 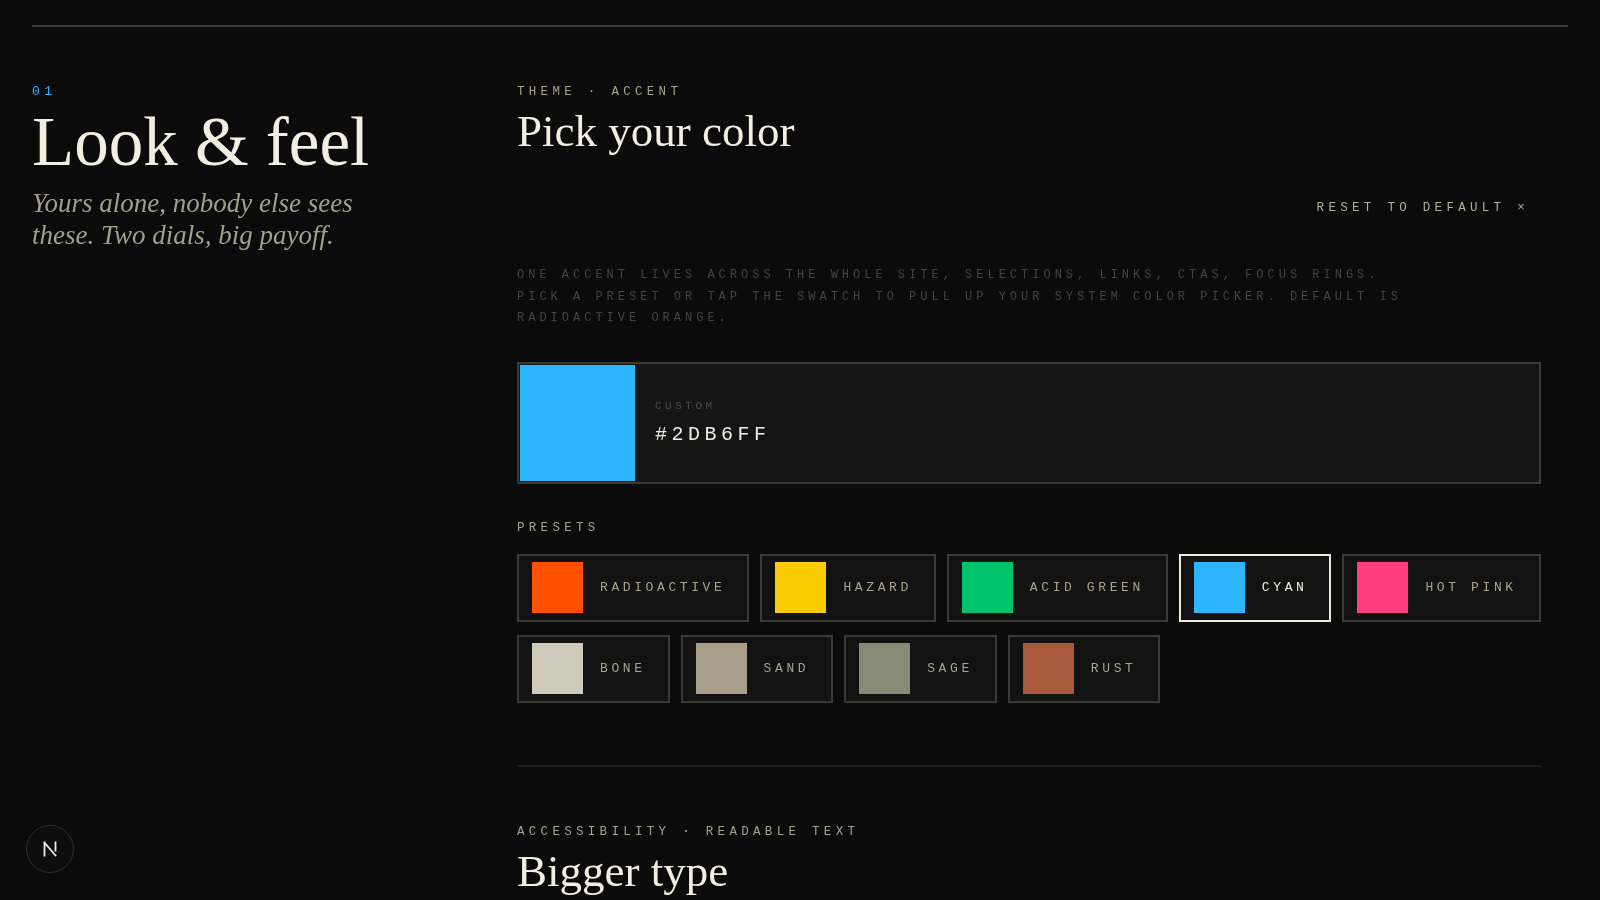 I want to click on preset-button: RUST, so click(x=1084, y=668).